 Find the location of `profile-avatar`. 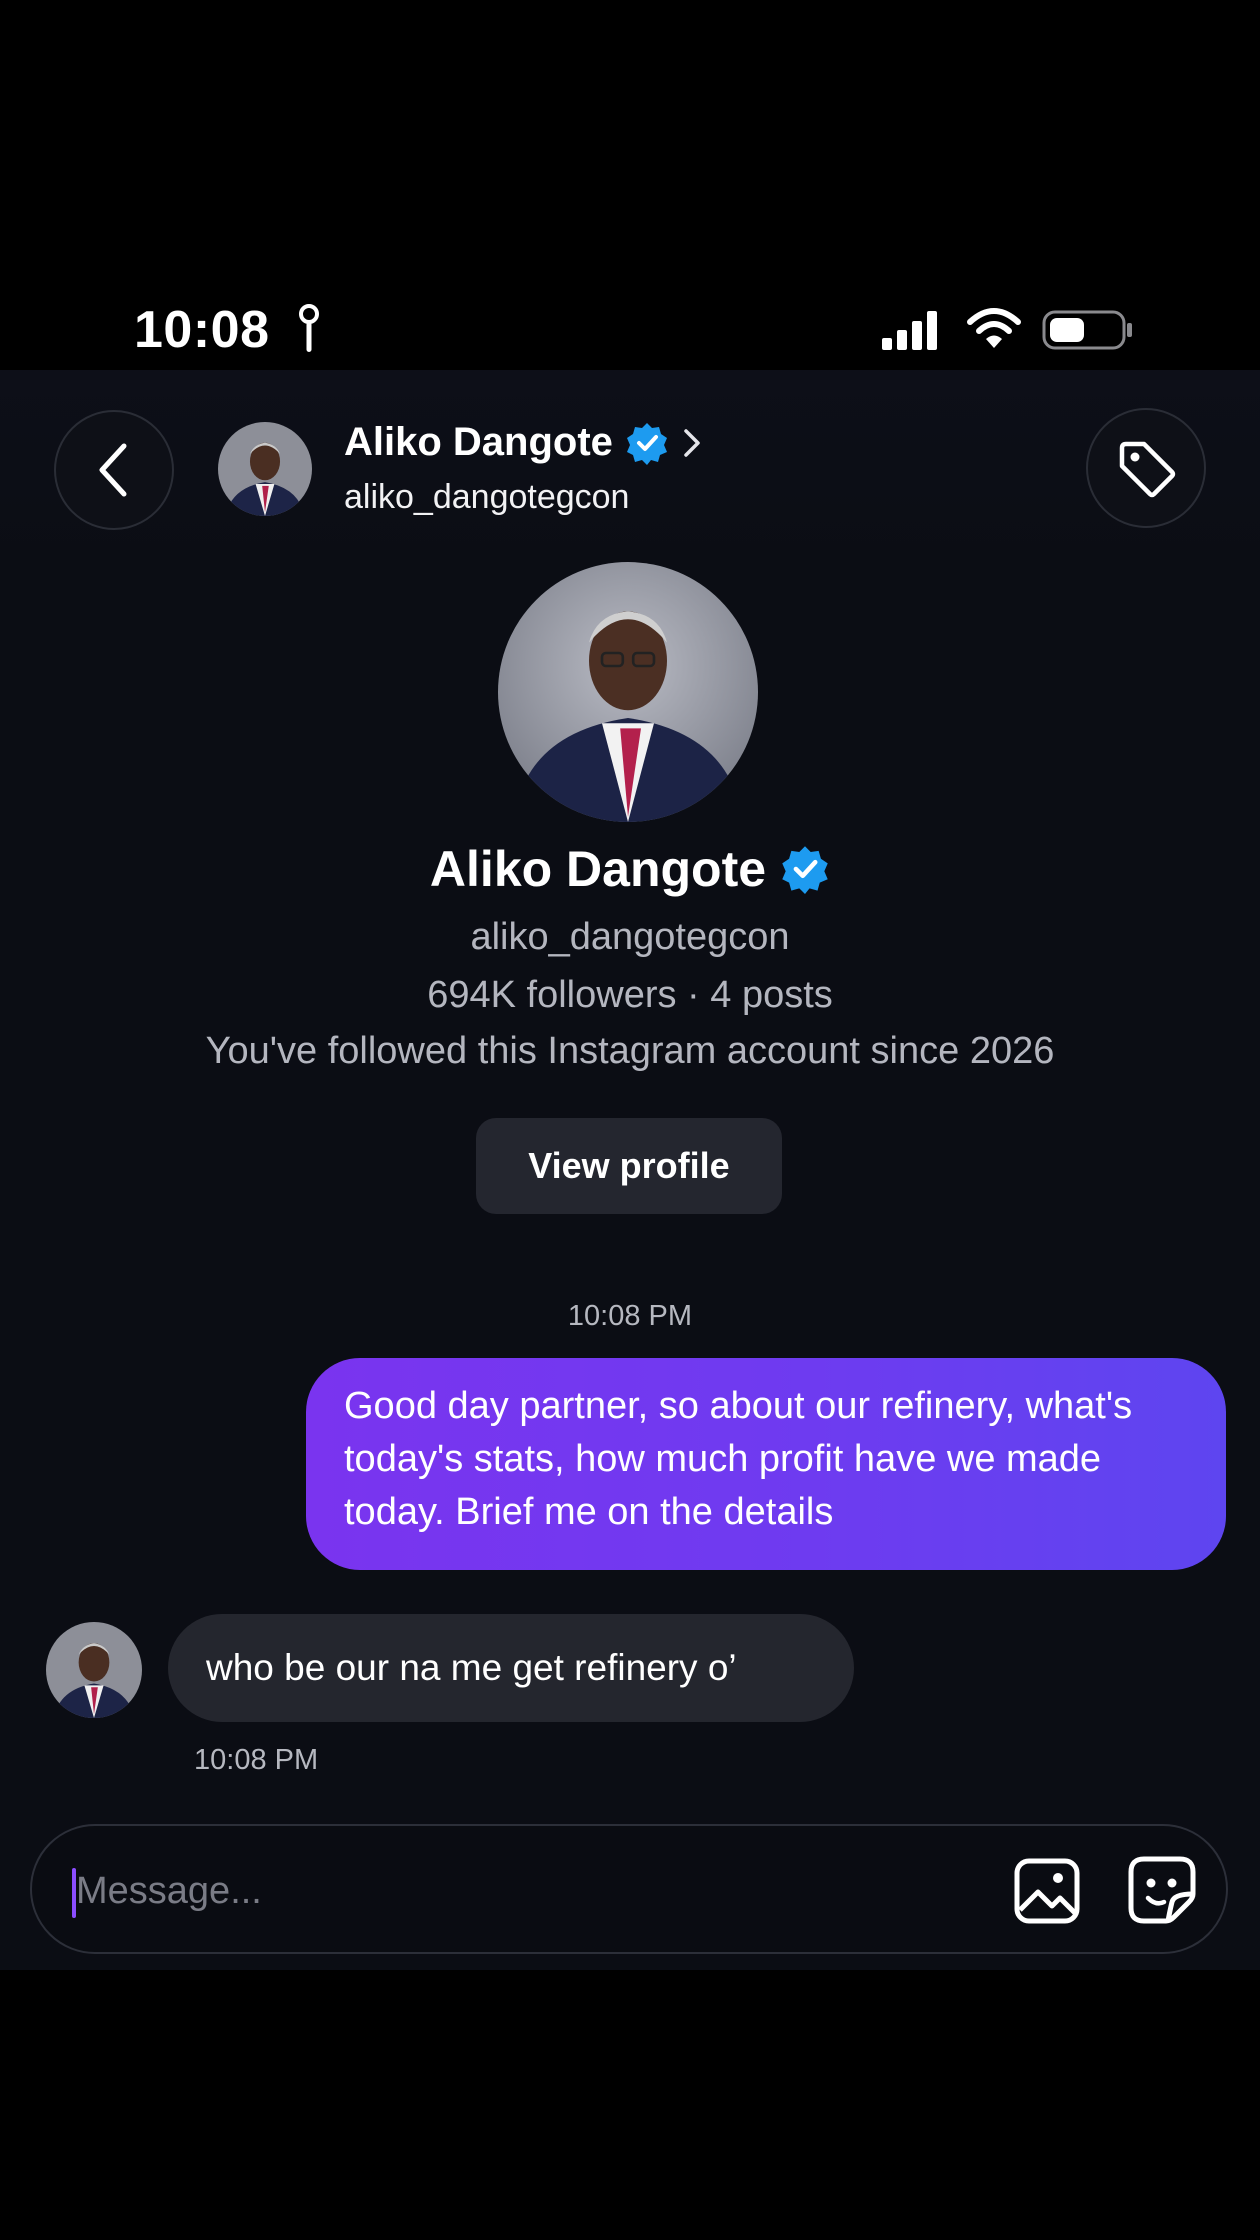

profile-avatar is located at coordinates (628, 692).